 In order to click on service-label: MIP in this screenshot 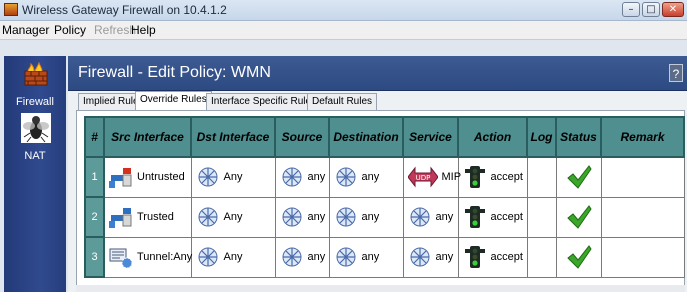, I will do `click(451, 177)`.